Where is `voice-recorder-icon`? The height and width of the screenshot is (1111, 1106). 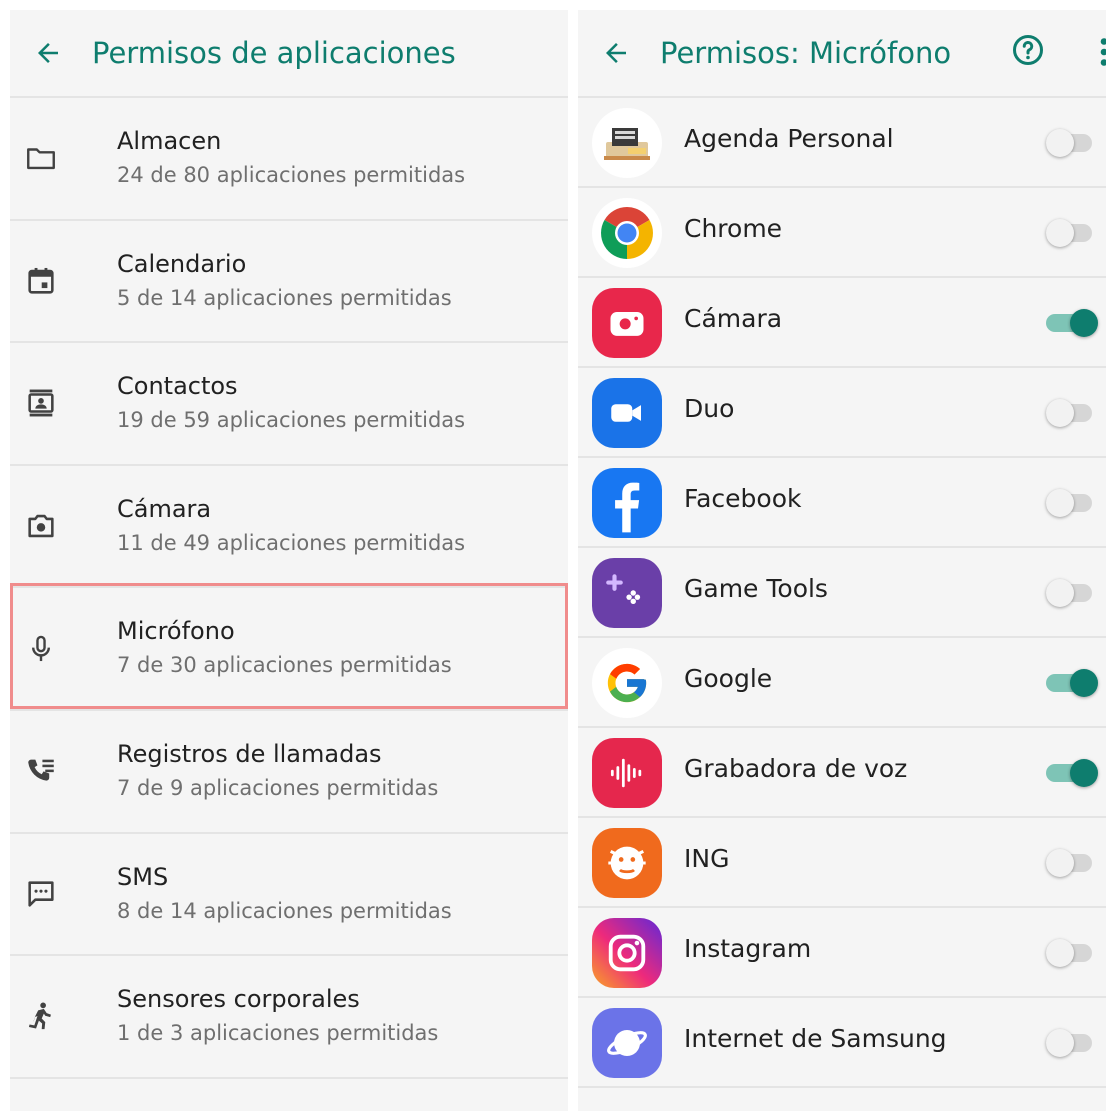
voice-recorder-icon is located at coordinates (627, 773).